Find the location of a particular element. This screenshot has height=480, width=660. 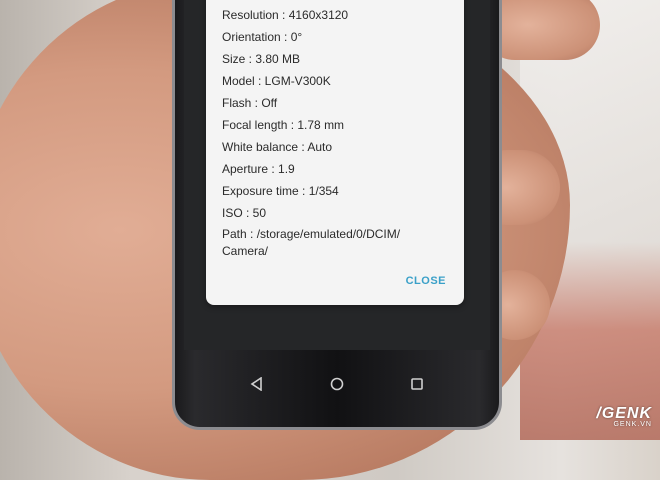

detail-aperture: Aperture : 1.9 is located at coordinates (258, 169).